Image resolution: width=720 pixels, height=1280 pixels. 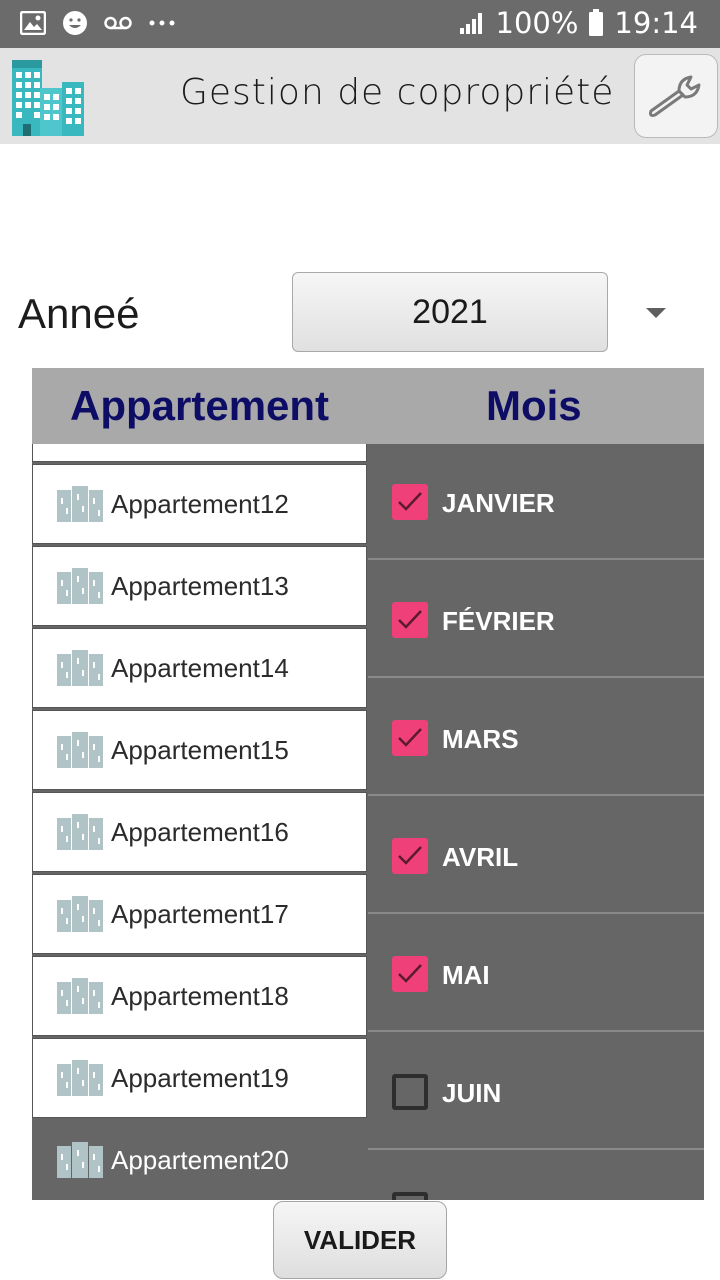 What do you see at coordinates (397, 92) in the screenshot?
I see `app-title: Gestion de copropriété` at bounding box center [397, 92].